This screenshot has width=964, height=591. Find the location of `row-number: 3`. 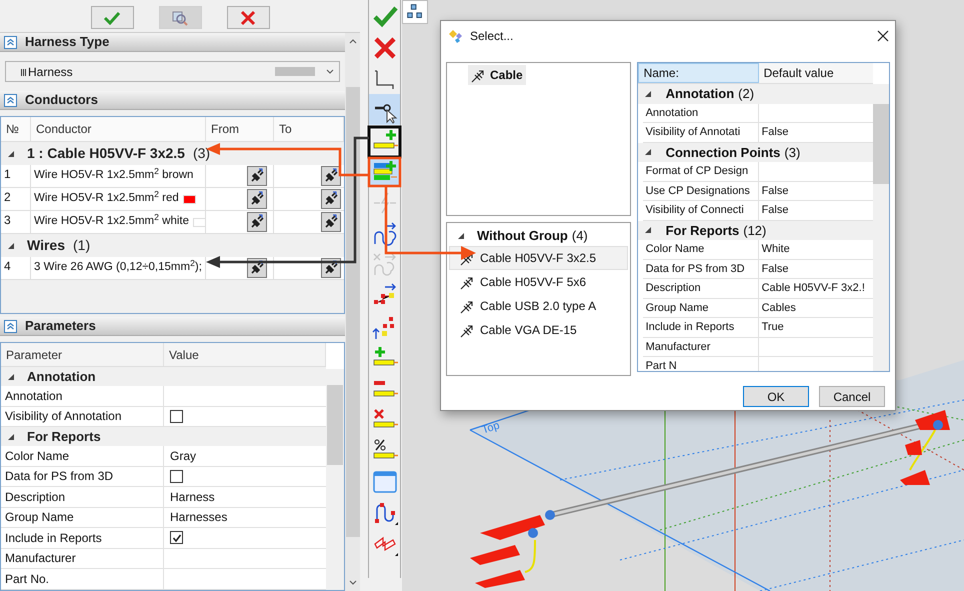

row-number: 3 is located at coordinates (16, 222).